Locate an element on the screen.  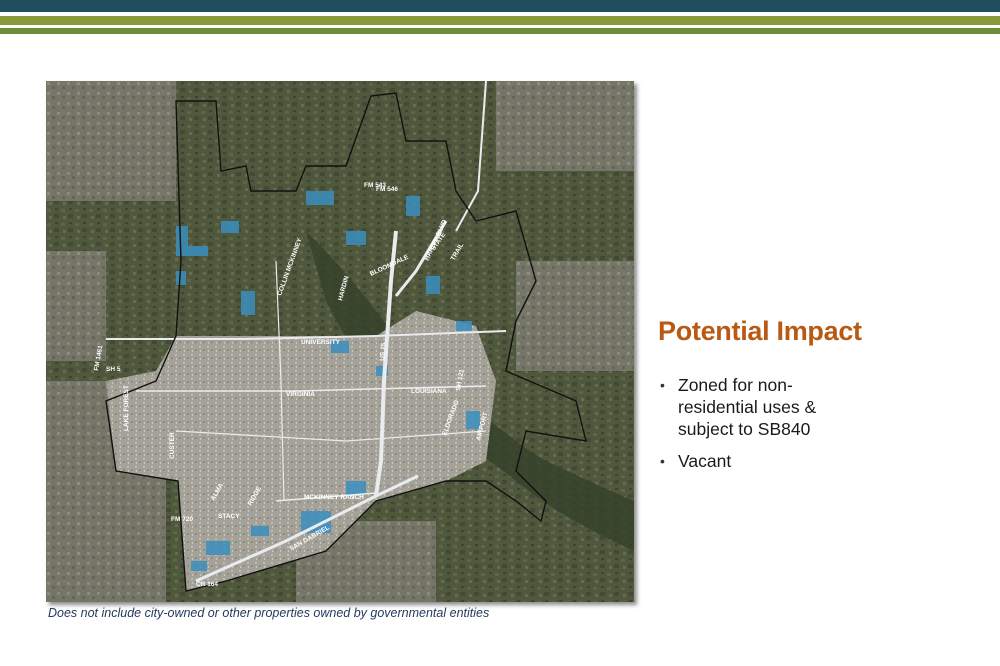
road-label: SH 5 is located at coordinates (113, 369).